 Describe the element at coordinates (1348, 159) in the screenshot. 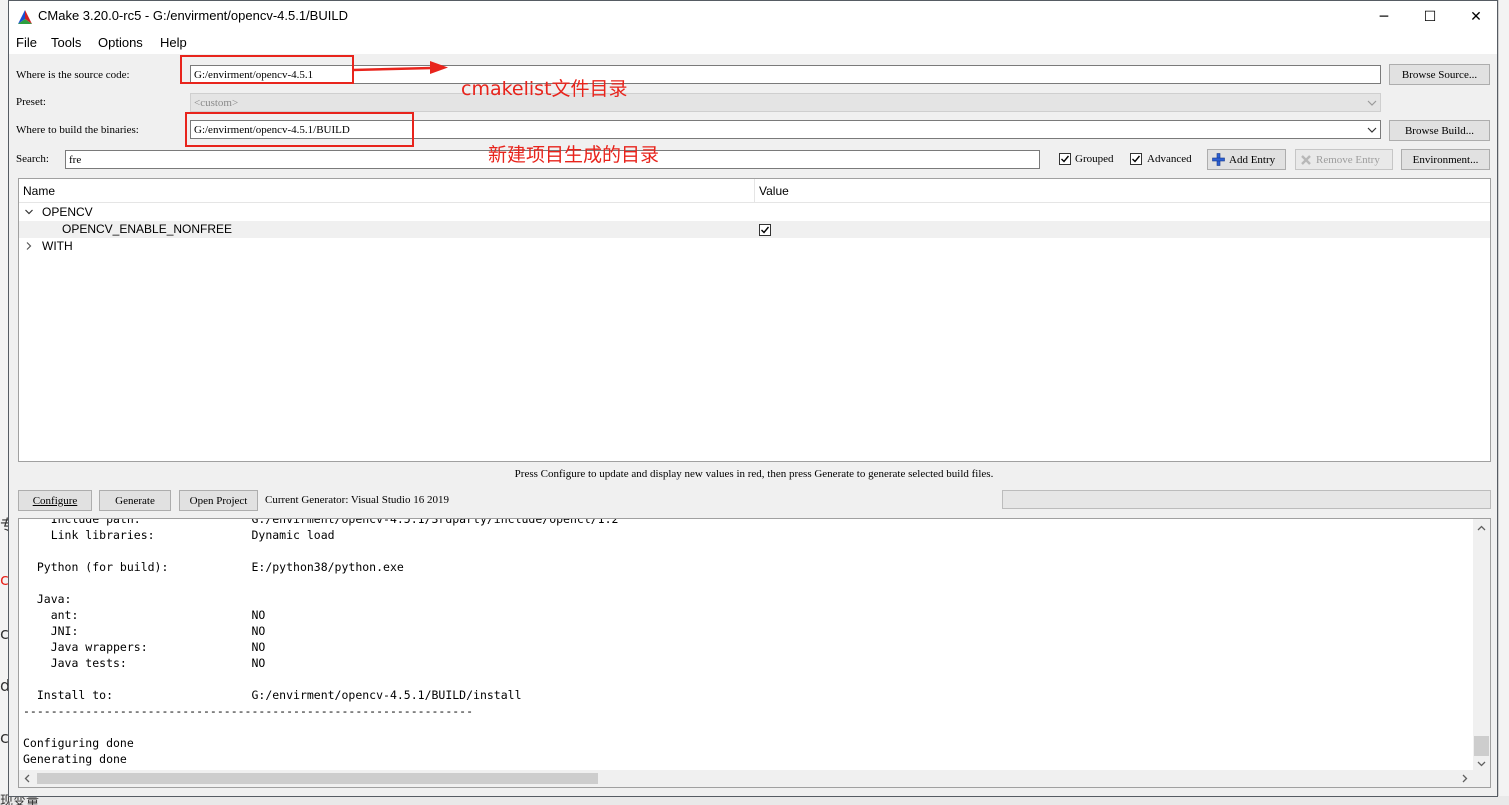

I see `remove-entry-label: Remove Entry` at that location.